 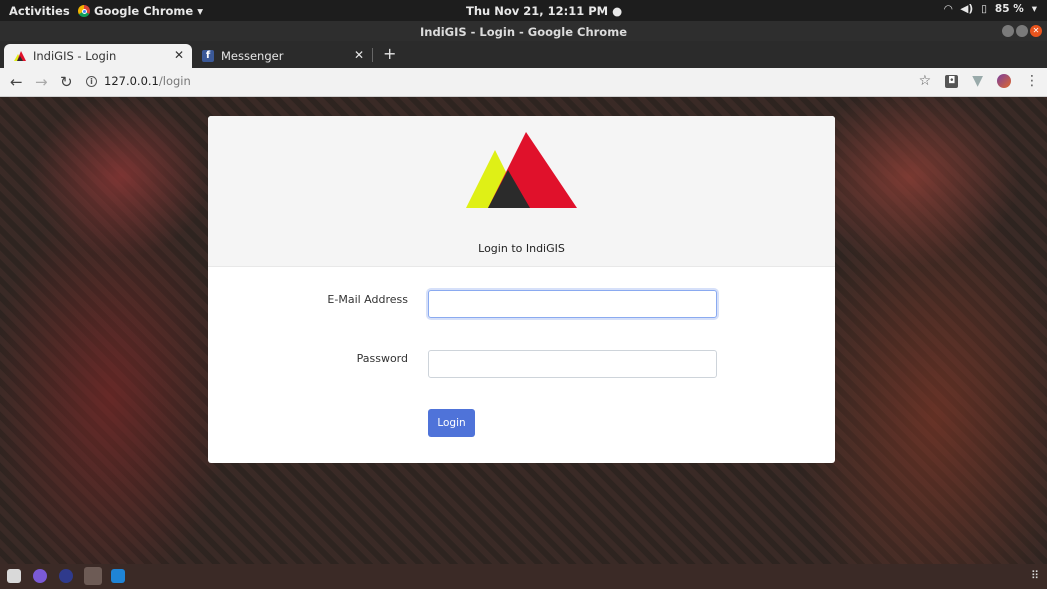 I want to click on forward-arrow-icon: →, so click(x=41, y=82).